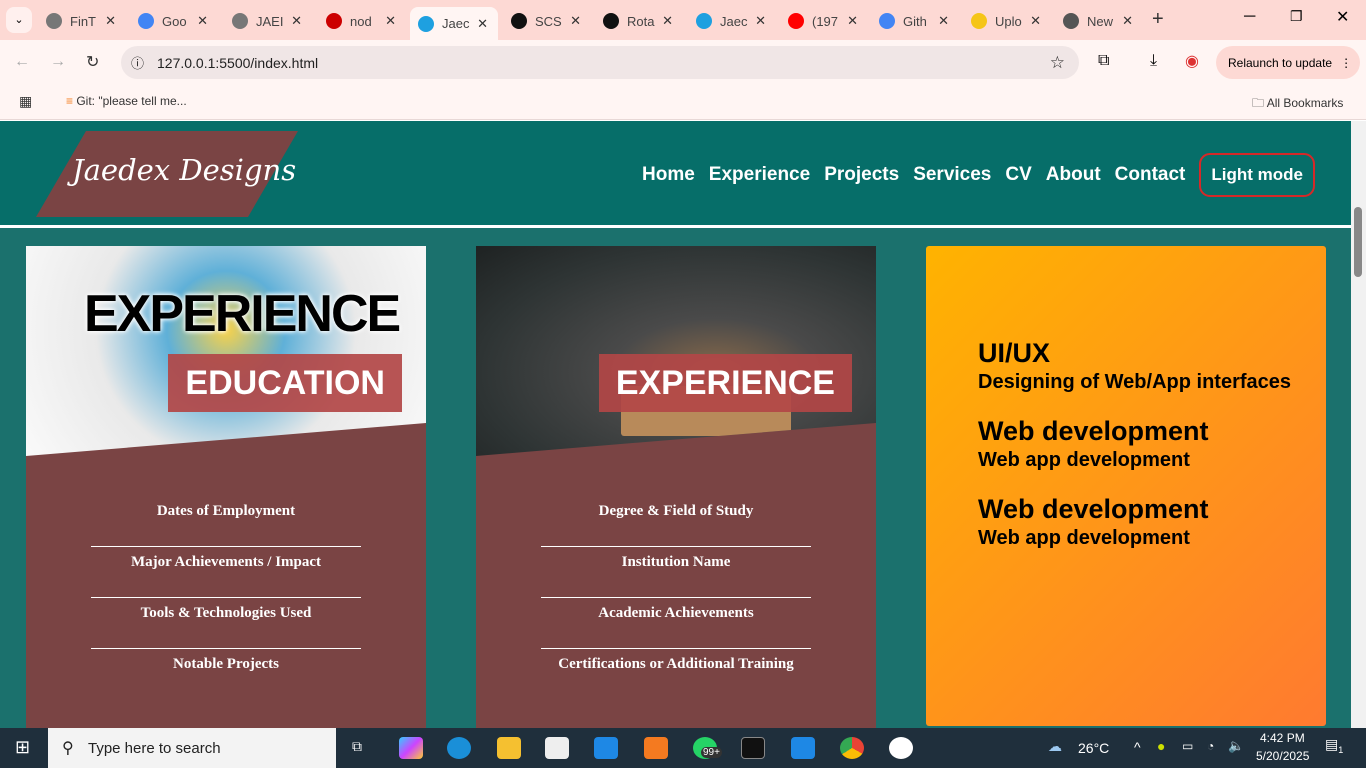  I want to click on browser-tab: nod ✕, so click(362, 21).